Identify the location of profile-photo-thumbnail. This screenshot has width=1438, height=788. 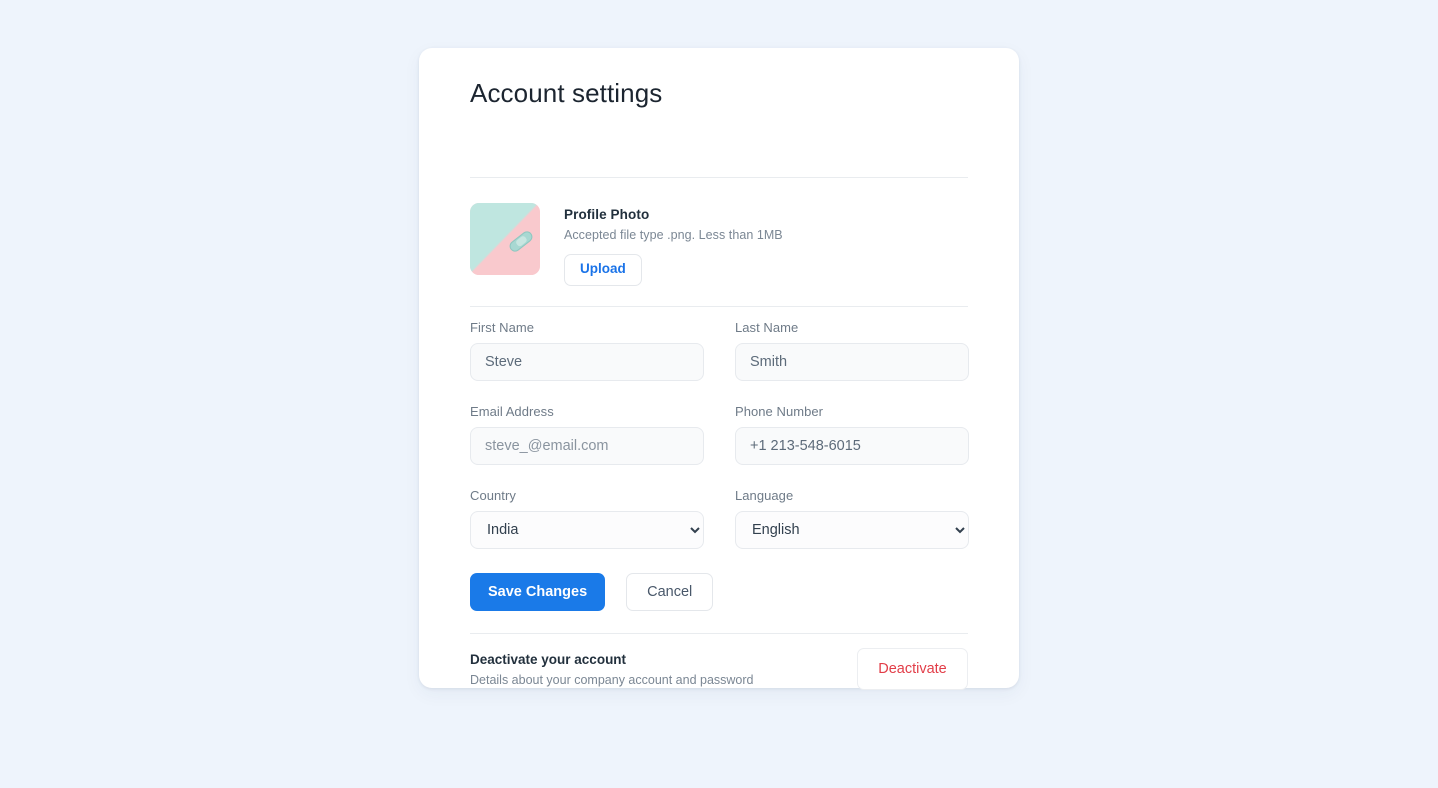
(505, 239).